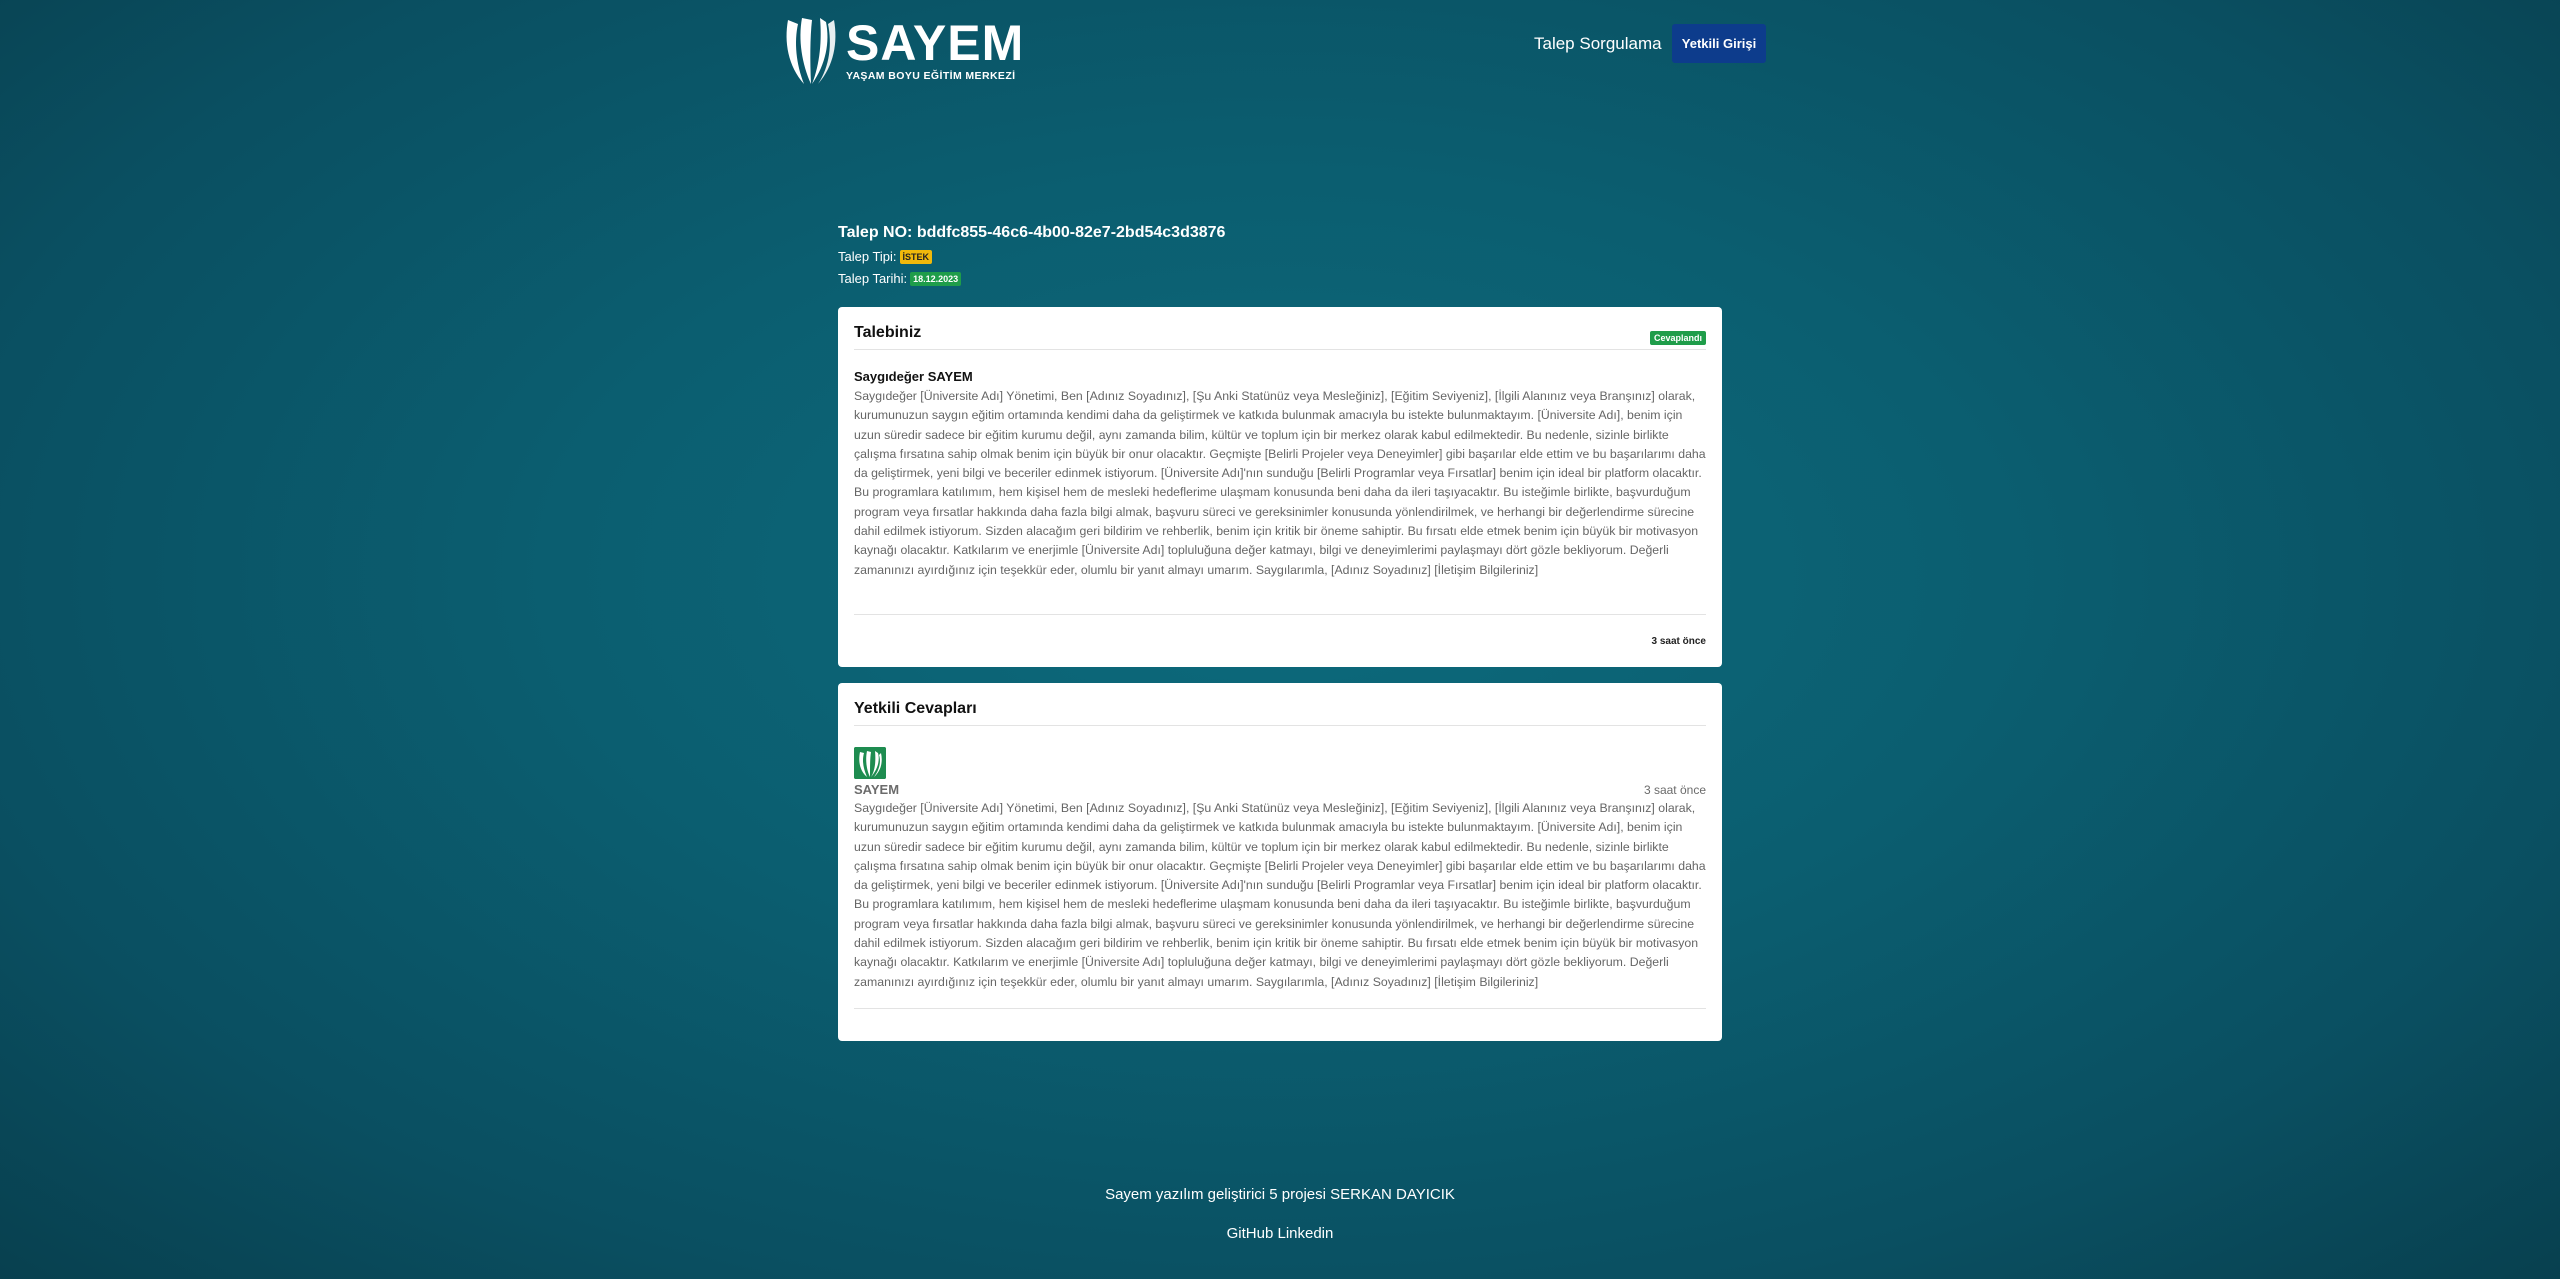 This screenshot has width=2560, height=1279. I want to click on request-time: 3 saat önce, so click(1678, 641).